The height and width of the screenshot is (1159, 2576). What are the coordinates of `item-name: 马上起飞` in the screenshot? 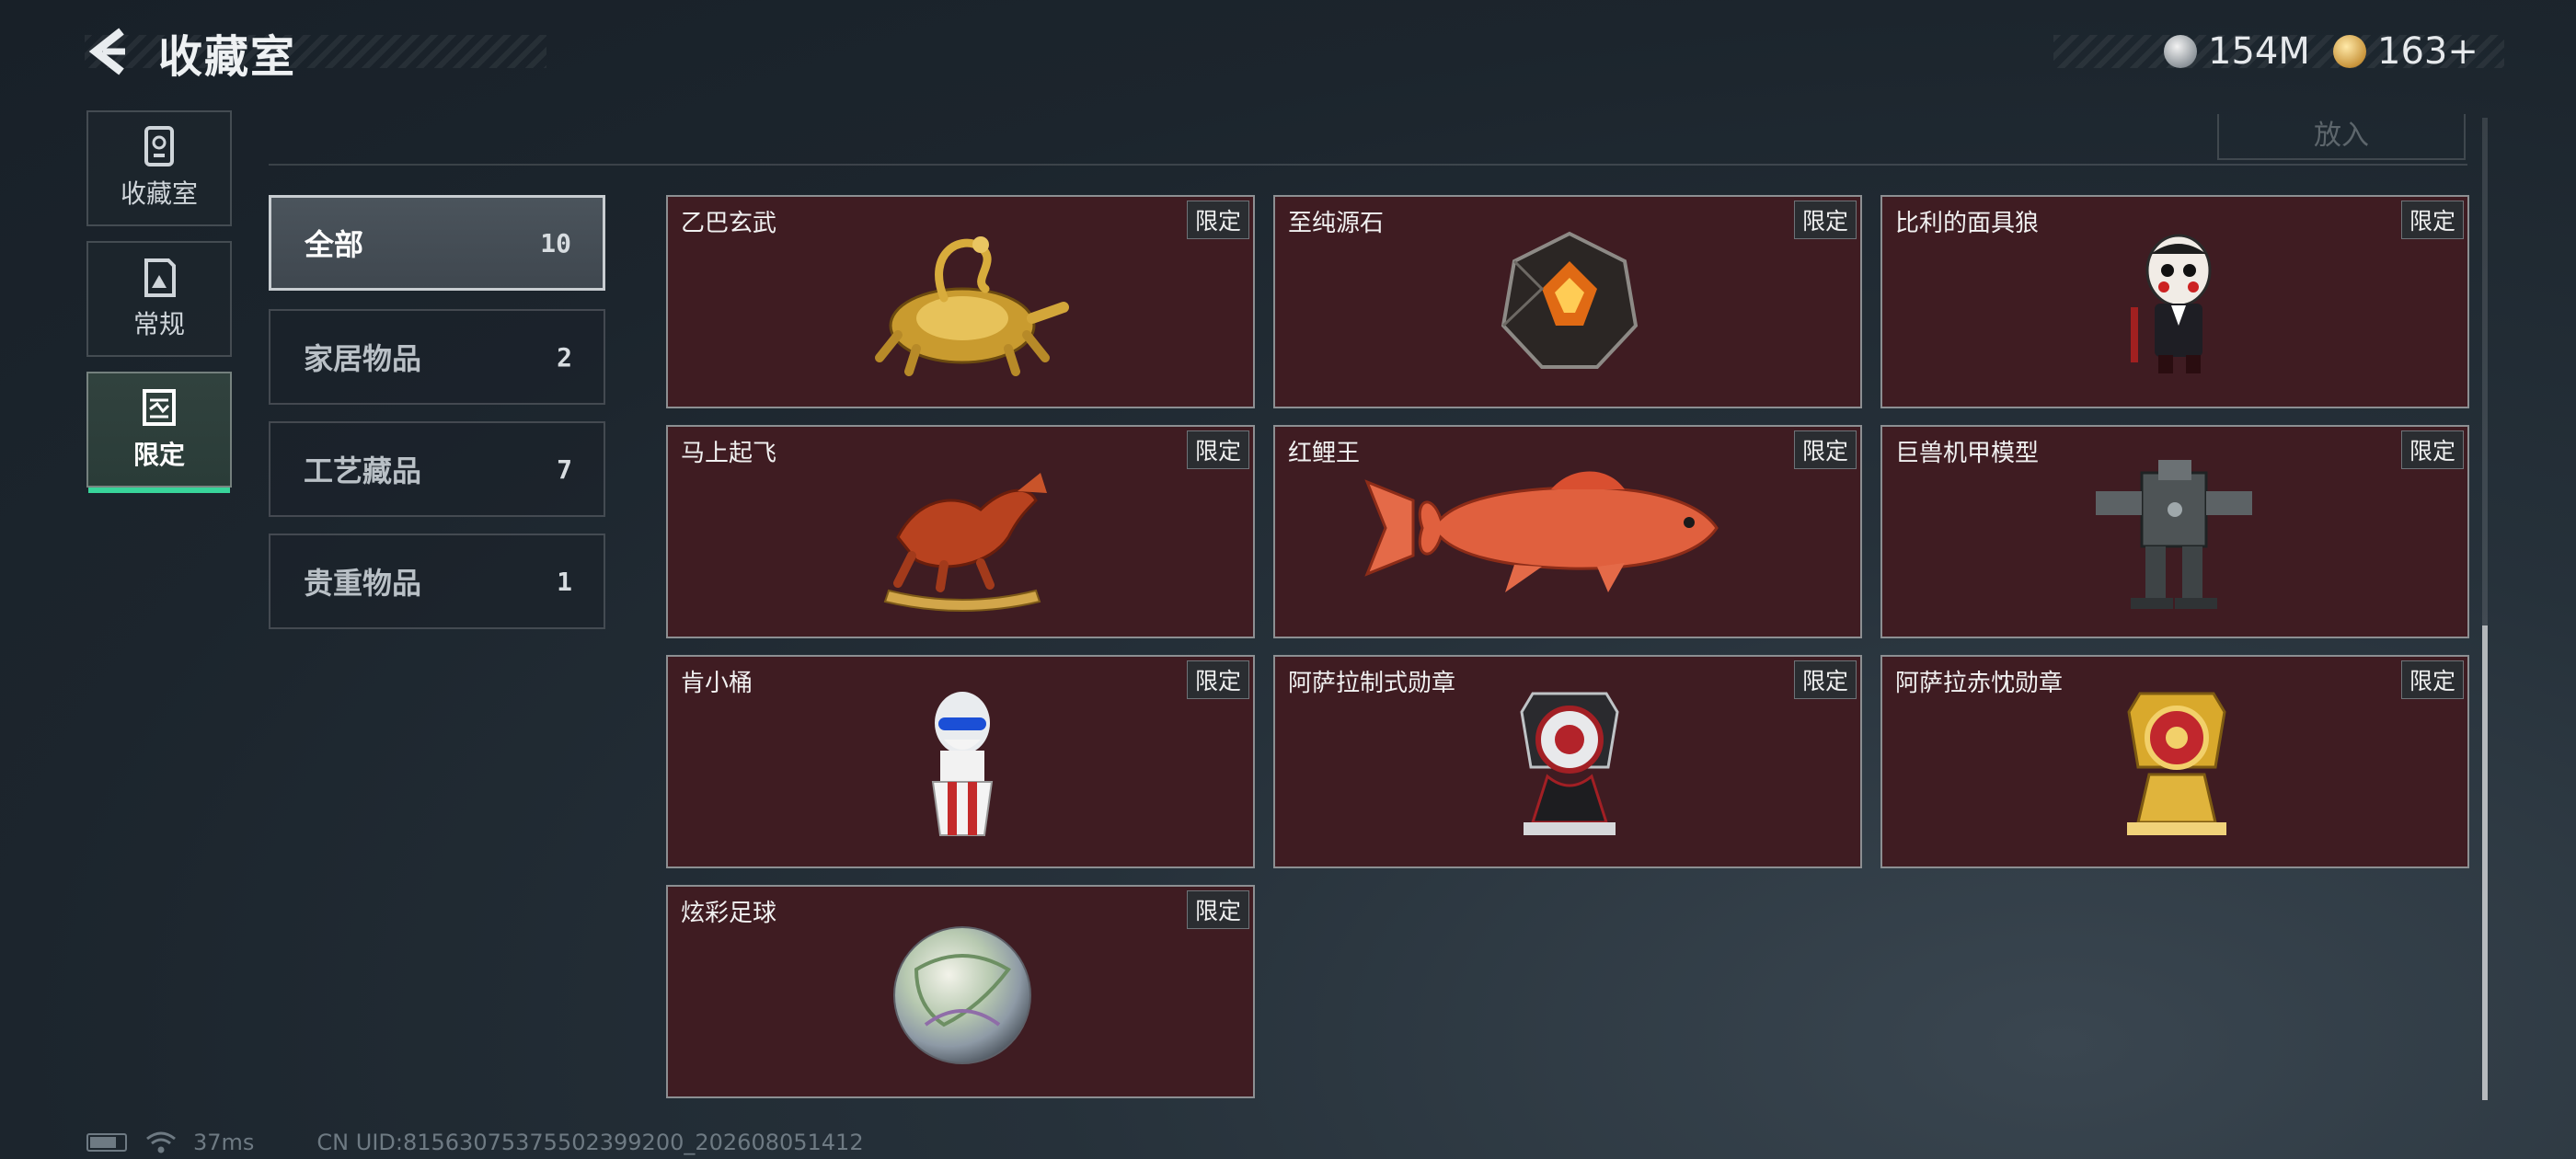 It's located at (729, 453).